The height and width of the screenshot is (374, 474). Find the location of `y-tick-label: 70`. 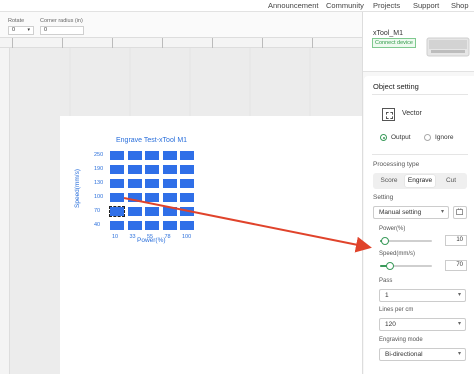

y-tick-label: 70 is located at coordinates (97, 211).